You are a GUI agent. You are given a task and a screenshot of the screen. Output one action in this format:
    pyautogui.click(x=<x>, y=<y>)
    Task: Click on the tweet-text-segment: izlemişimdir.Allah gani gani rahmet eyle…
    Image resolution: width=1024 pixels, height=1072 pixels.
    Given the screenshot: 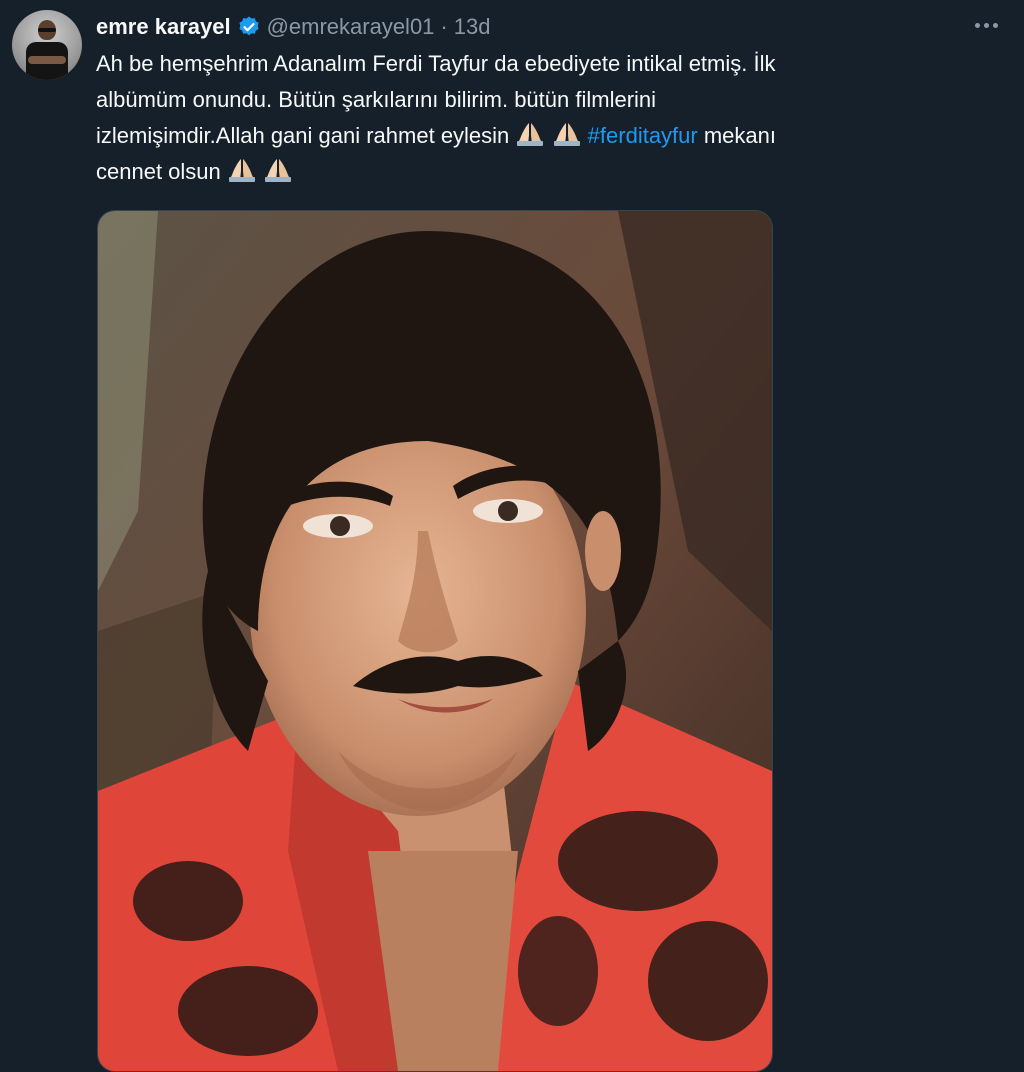 What is the action you would take?
    pyautogui.click(x=303, y=135)
    